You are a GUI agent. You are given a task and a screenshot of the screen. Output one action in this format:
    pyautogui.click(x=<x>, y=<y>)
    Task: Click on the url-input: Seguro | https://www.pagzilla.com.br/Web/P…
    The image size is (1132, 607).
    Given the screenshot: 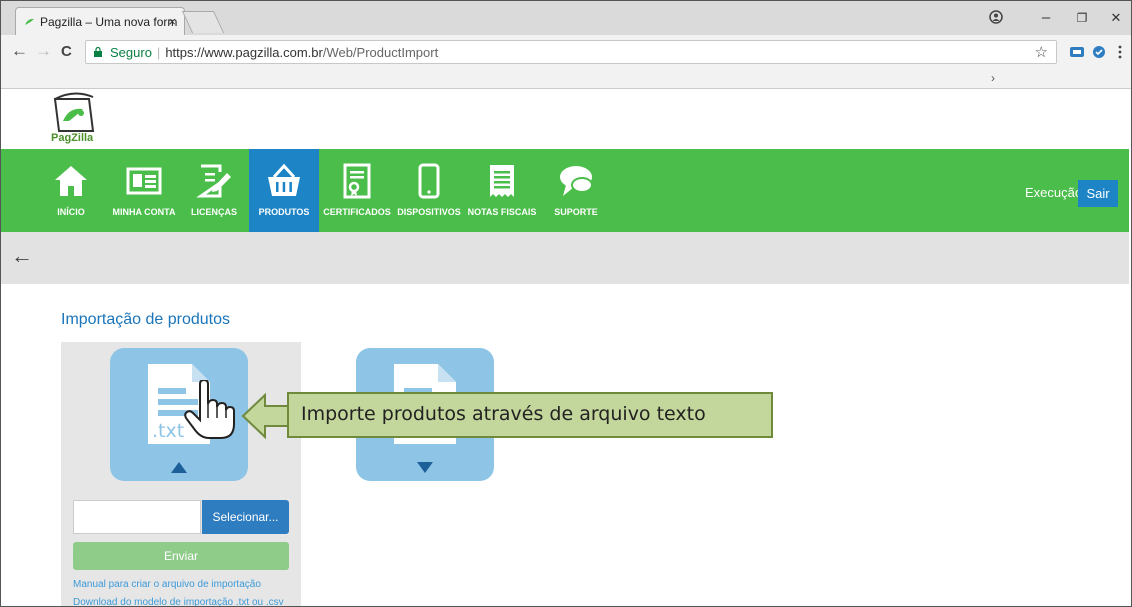 What is the action you would take?
    pyautogui.click(x=571, y=52)
    